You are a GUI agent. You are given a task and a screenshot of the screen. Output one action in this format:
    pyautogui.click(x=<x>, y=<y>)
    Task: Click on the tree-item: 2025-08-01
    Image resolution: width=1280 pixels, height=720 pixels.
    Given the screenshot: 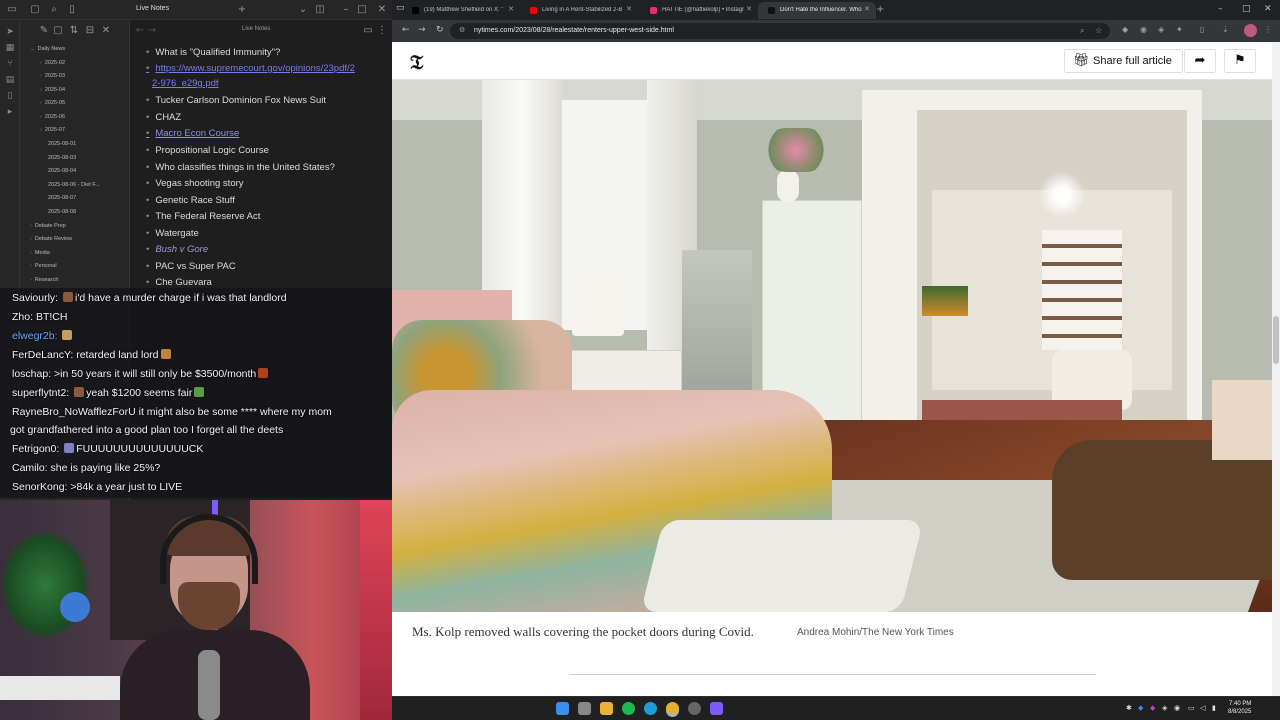 What is the action you would take?
    pyautogui.click(x=62, y=144)
    